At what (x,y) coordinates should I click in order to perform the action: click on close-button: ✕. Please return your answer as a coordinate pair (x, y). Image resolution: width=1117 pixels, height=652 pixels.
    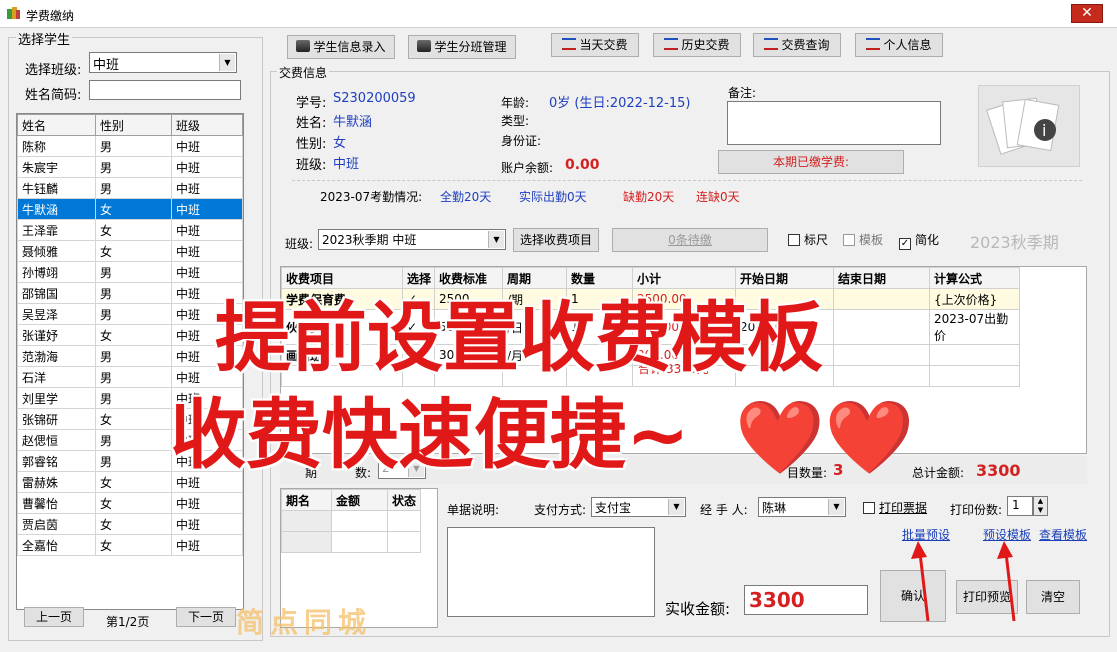
    Looking at the image, I should click on (1087, 13).